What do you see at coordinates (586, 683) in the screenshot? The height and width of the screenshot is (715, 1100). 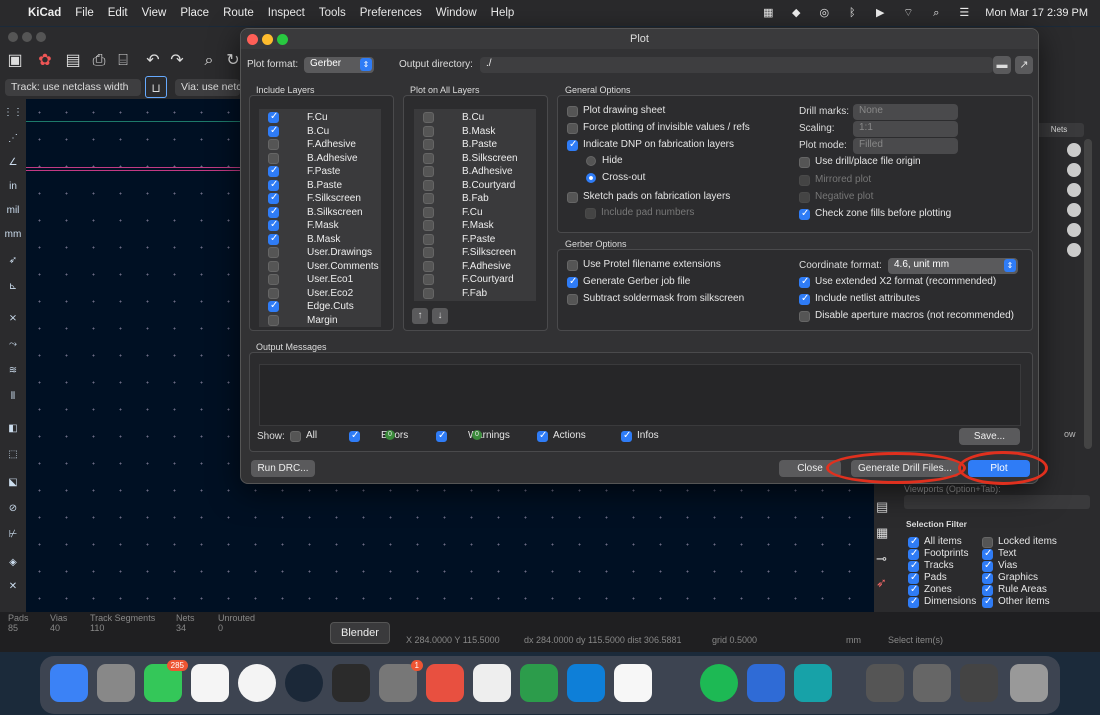 I see `vscode-icon` at bounding box center [586, 683].